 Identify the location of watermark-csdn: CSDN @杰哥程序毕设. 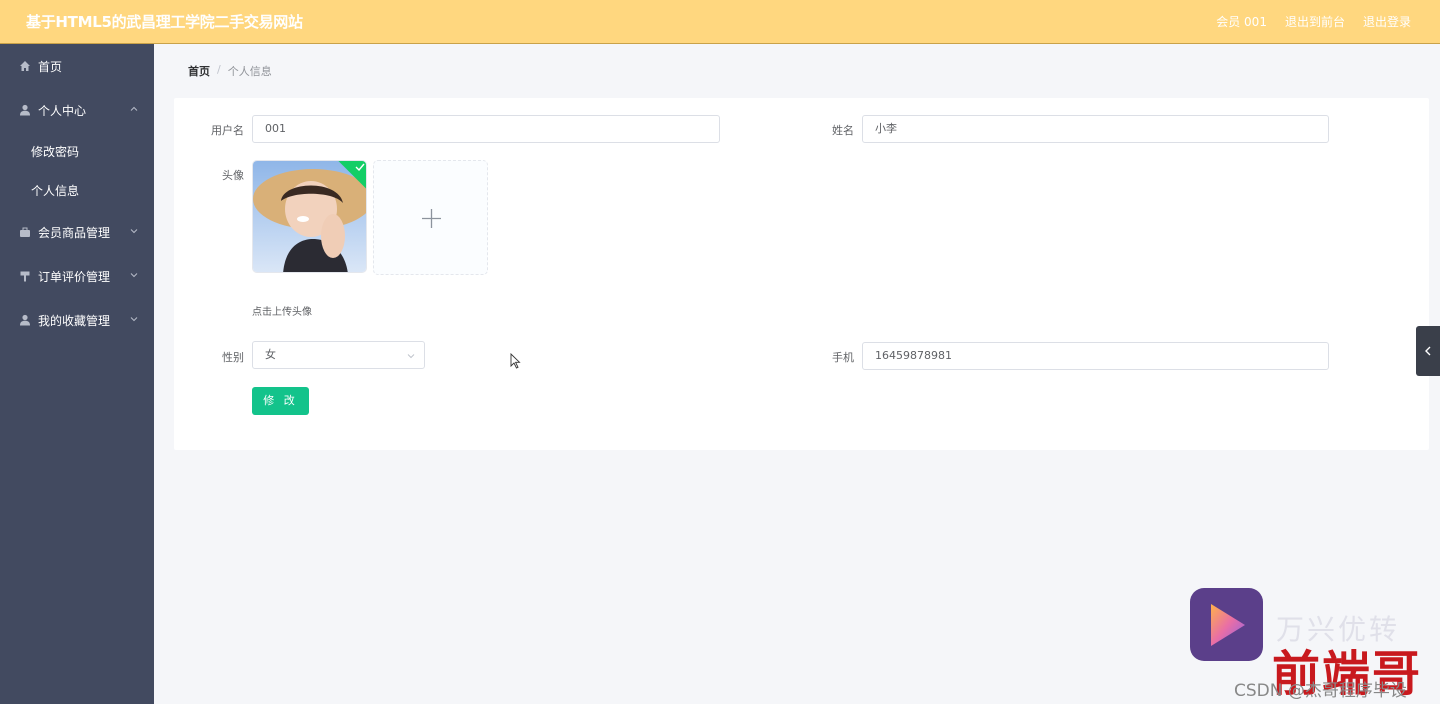
(1320, 691).